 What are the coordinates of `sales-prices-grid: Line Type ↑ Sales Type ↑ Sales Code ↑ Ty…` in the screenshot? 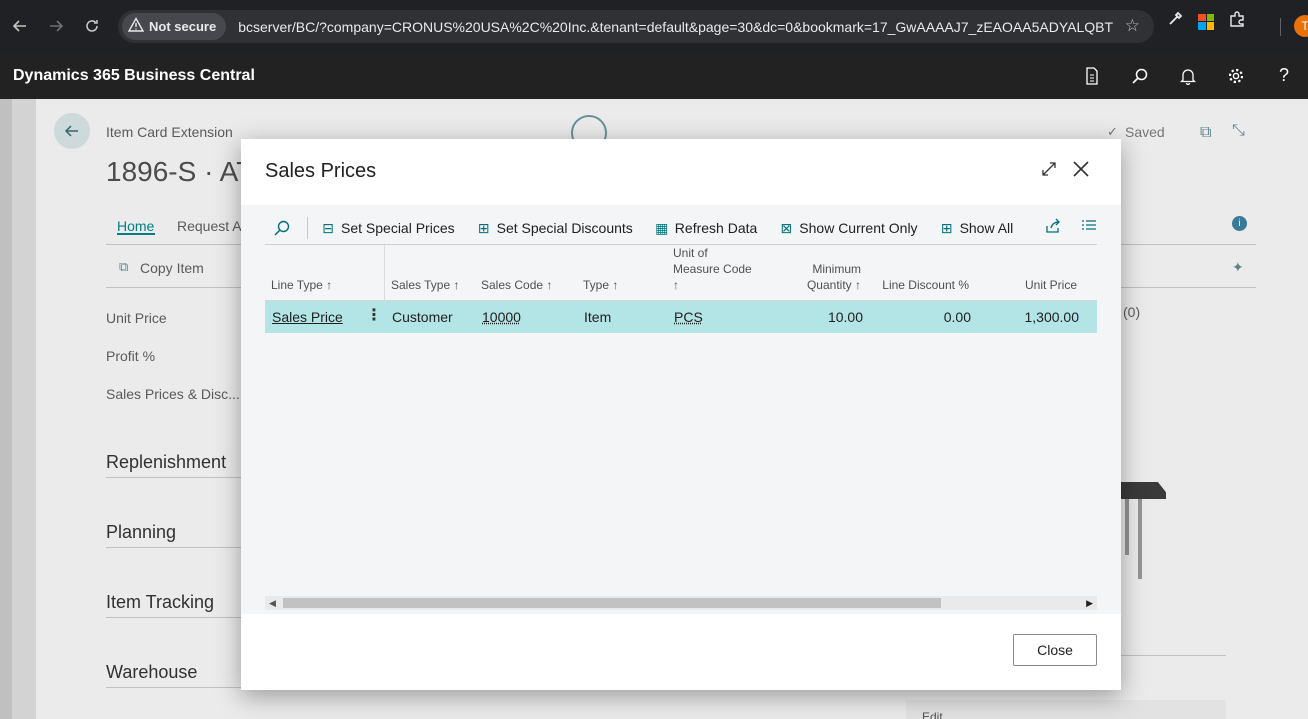 It's located at (681, 289).